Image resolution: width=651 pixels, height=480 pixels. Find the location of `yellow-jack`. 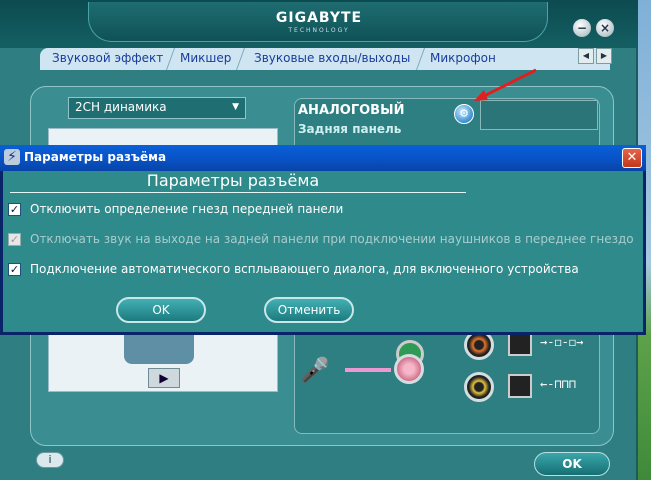

yellow-jack is located at coordinates (479, 387).